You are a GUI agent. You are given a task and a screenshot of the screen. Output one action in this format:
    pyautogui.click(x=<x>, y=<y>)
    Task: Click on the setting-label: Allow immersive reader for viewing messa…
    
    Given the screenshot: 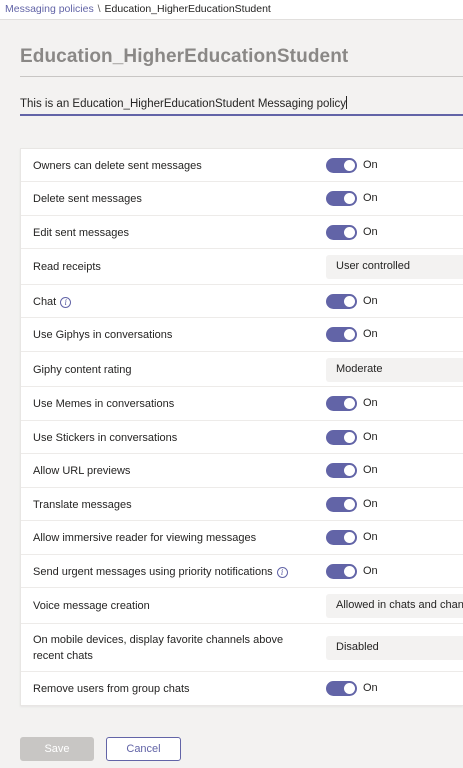 What is the action you would take?
    pyautogui.click(x=144, y=538)
    